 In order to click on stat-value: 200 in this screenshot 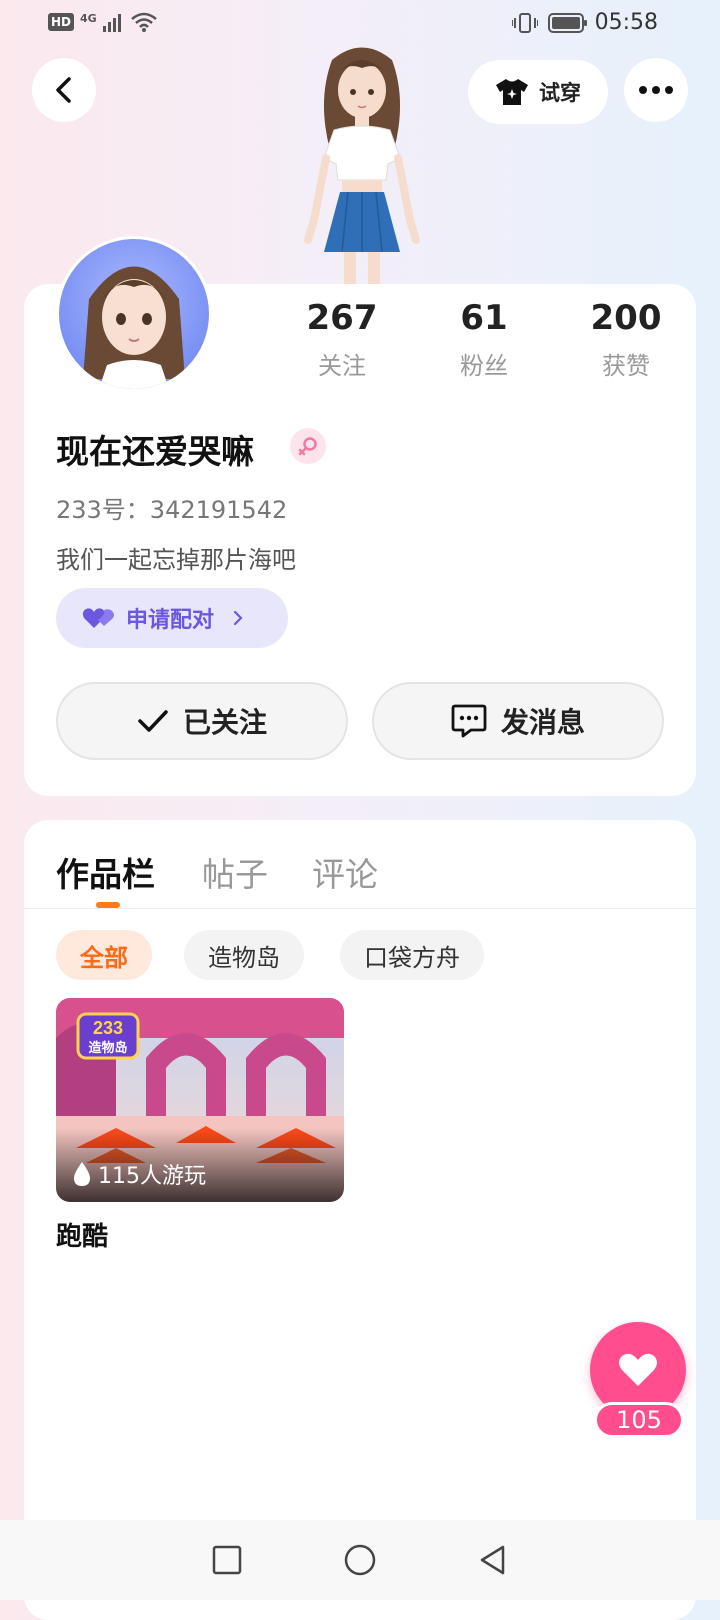, I will do `click(626, 318)`.